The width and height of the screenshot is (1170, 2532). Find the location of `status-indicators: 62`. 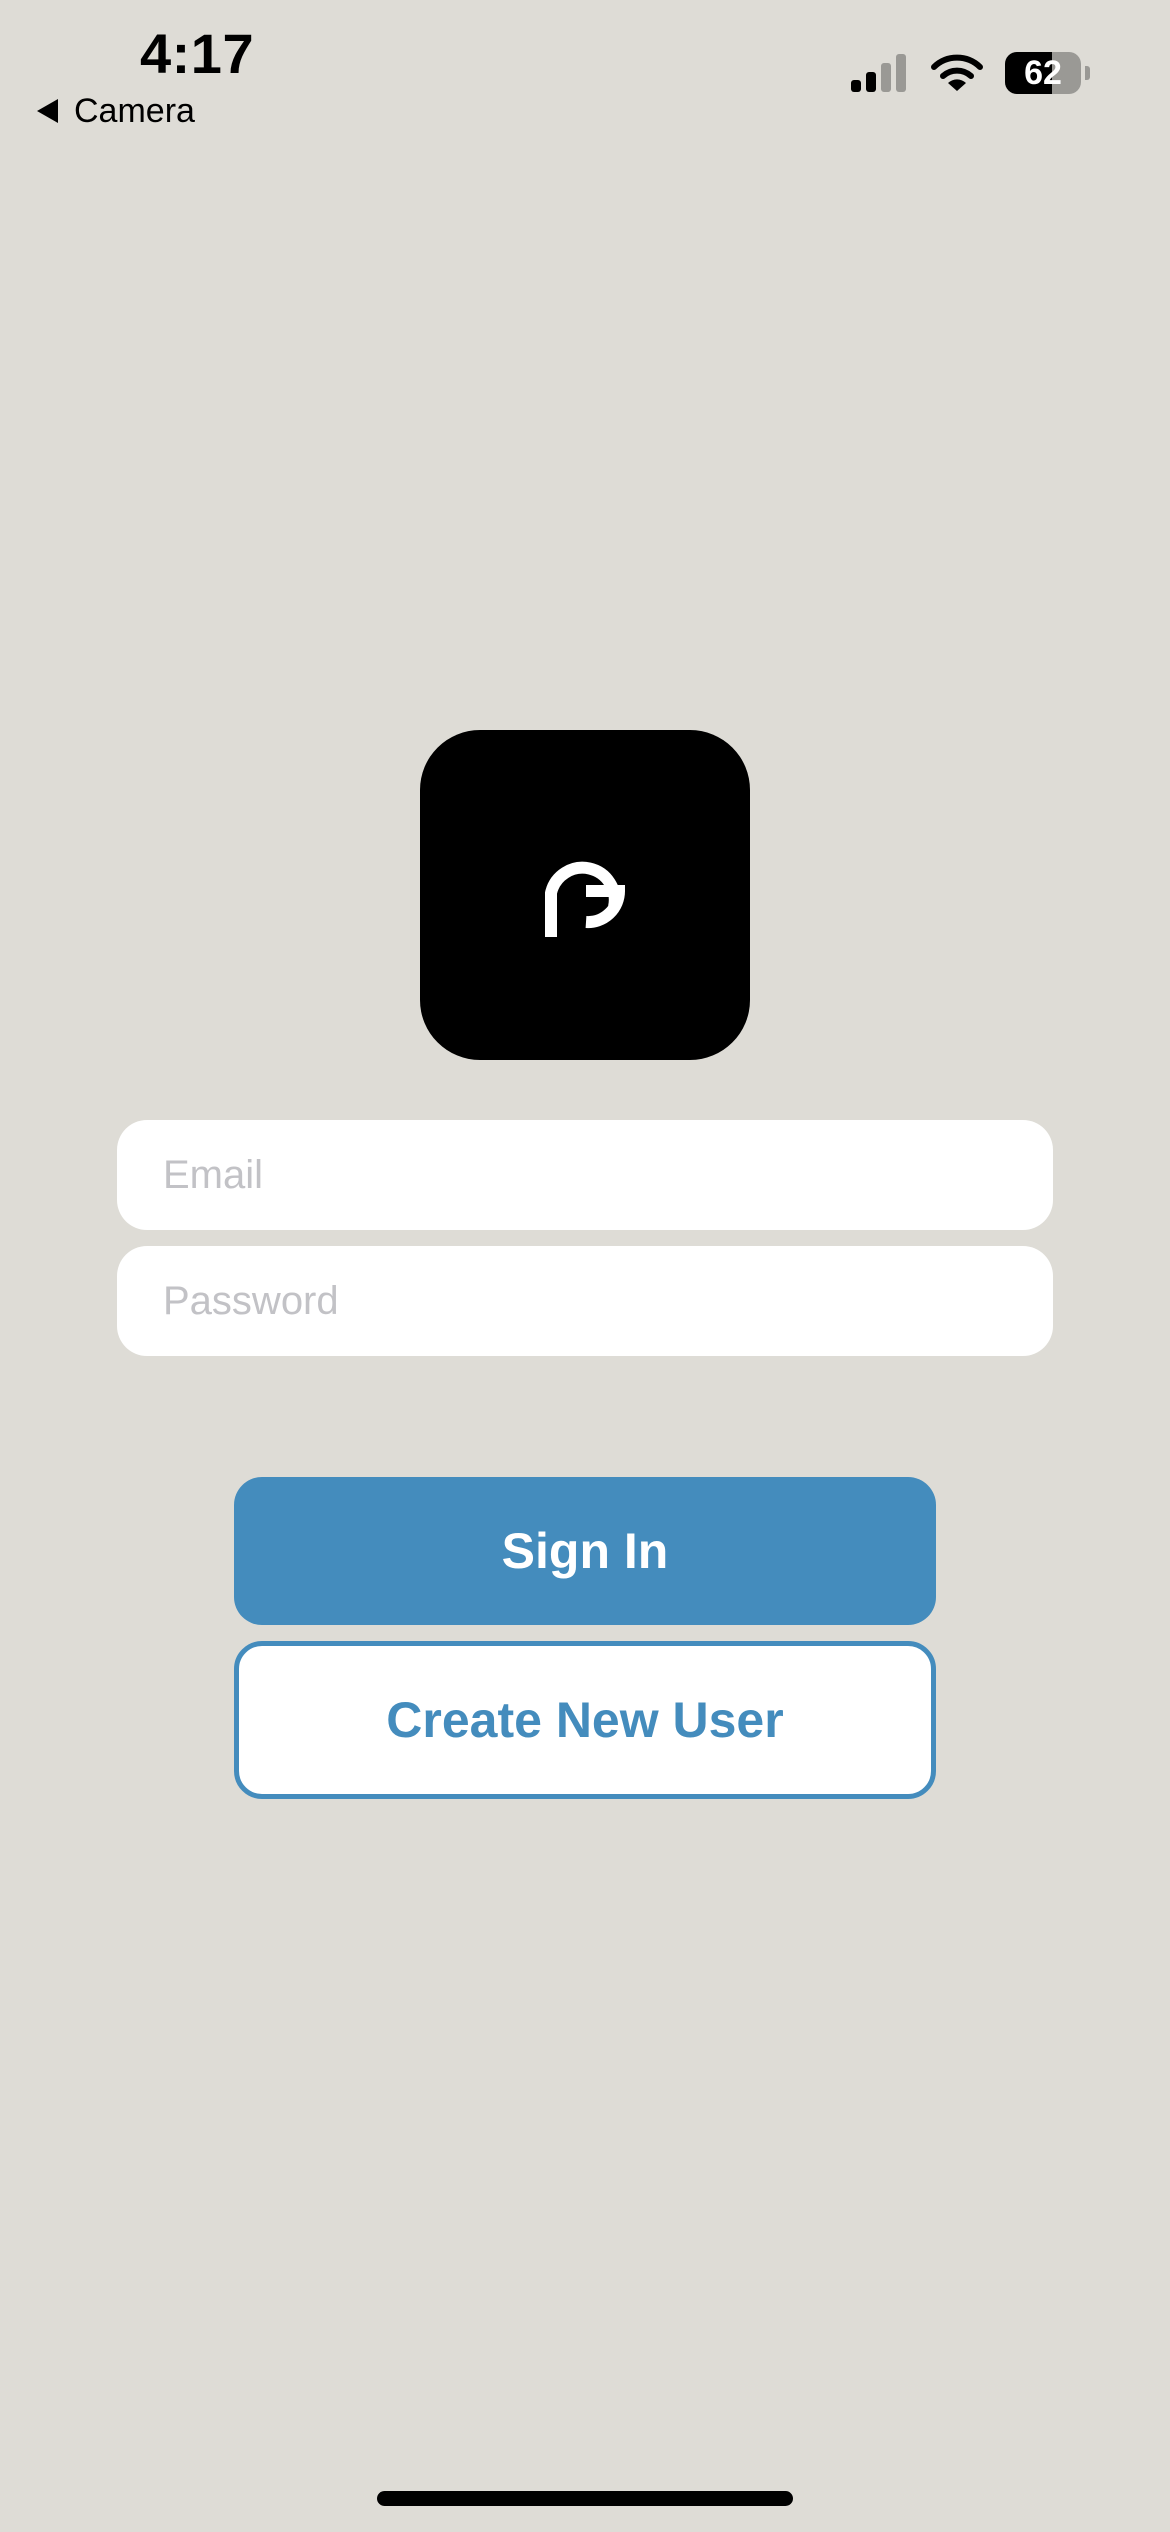

status-indicators: 62 is located at coordinates (970, 73).